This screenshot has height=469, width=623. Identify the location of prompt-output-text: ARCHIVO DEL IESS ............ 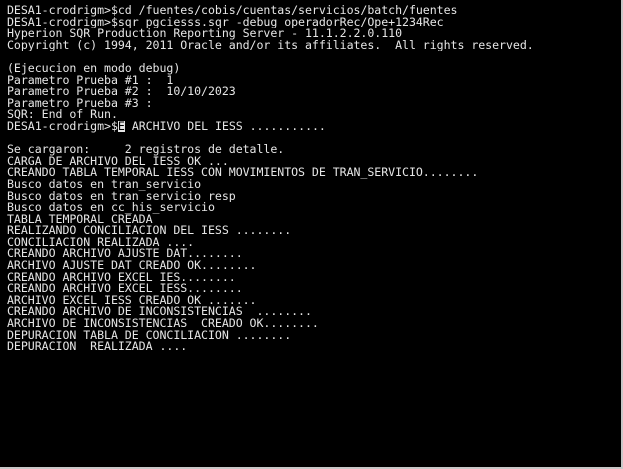
(225, 126).